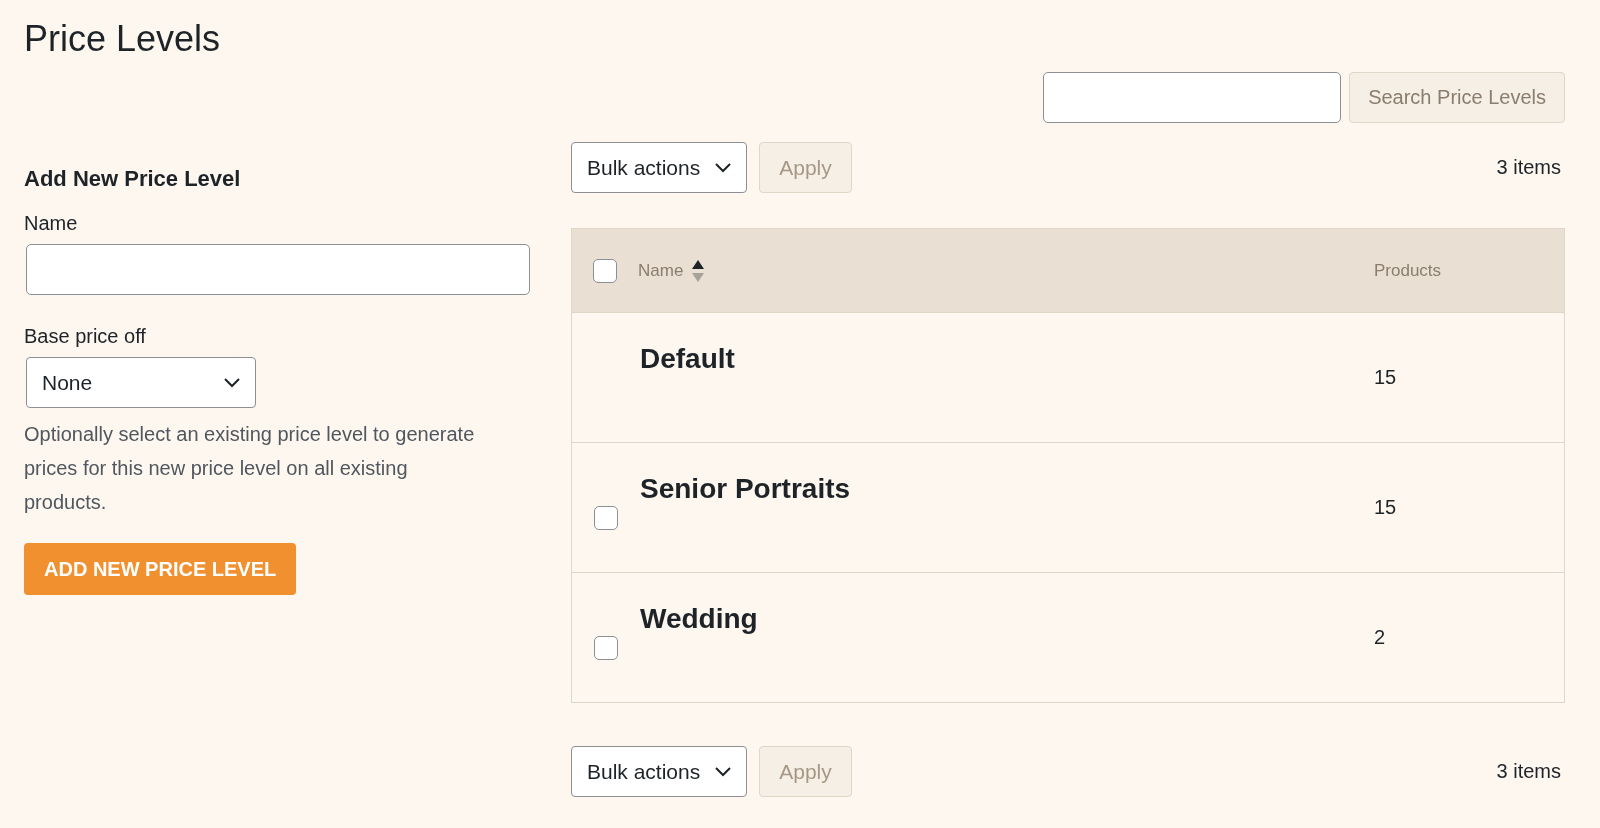  I want to click on name-label: Name, so click(51, 223).